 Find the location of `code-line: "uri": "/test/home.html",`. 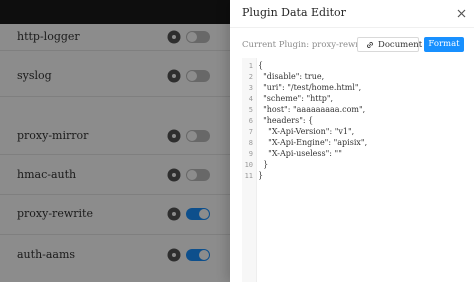

code-line: "uri": "/test/home.html", is located at coordinates (310, 87).